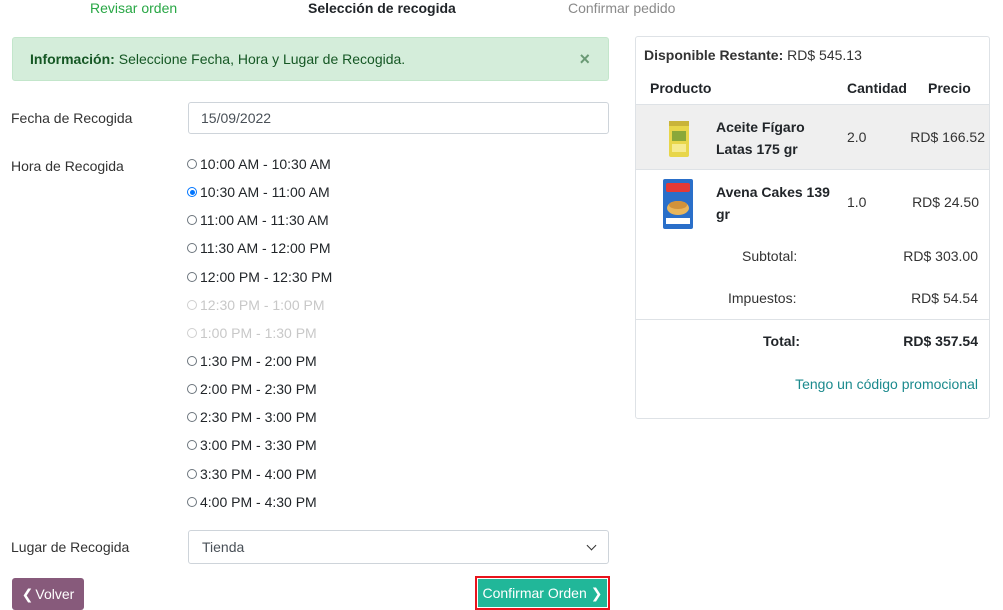  Describe the element at coordinates (27, 593) in the screenshot. I see `chevron-left-icon: ❮` at that location.